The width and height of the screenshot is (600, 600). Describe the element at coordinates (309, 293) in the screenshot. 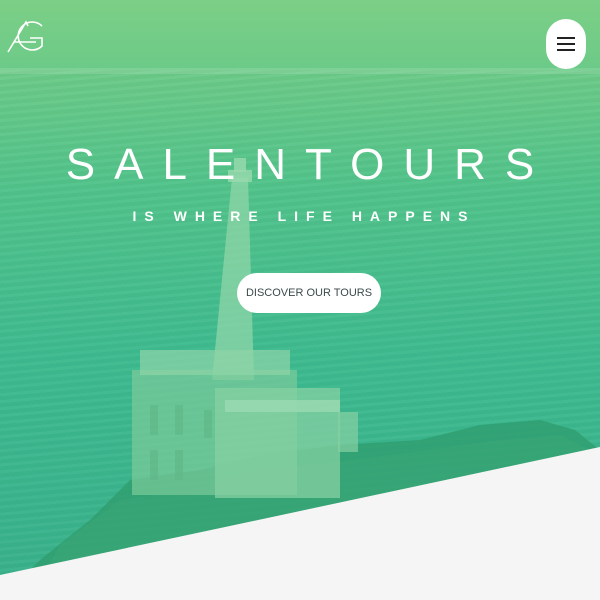

I see `discover-tours-button: DISCOVER OUR TOURS` at that location.